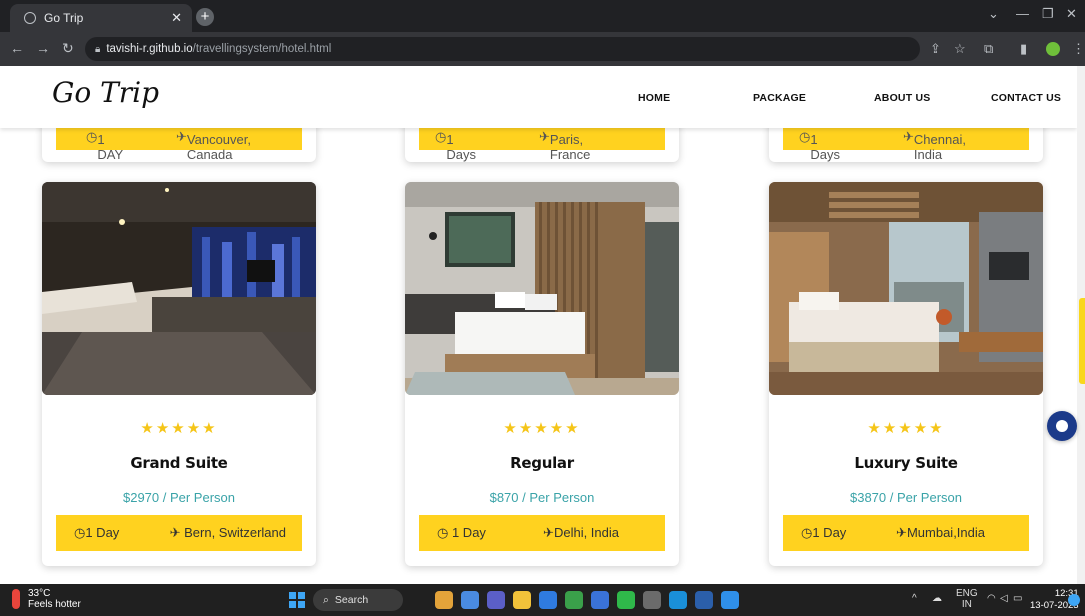 This screenshot has height=616, width=1085. I want to click on site-header: Go Trip HOME PACKAGE ABOUT US CONTACT US, so click(538, 97).